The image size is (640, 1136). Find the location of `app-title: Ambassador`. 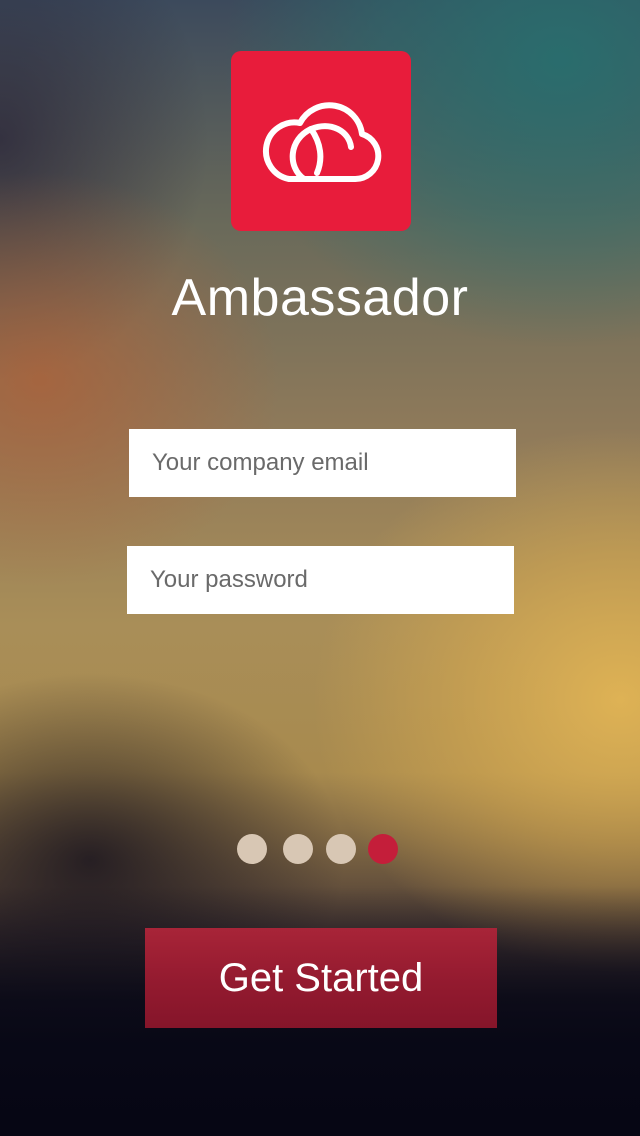

app-title: Ambassador is located at coordinates (320, 298).